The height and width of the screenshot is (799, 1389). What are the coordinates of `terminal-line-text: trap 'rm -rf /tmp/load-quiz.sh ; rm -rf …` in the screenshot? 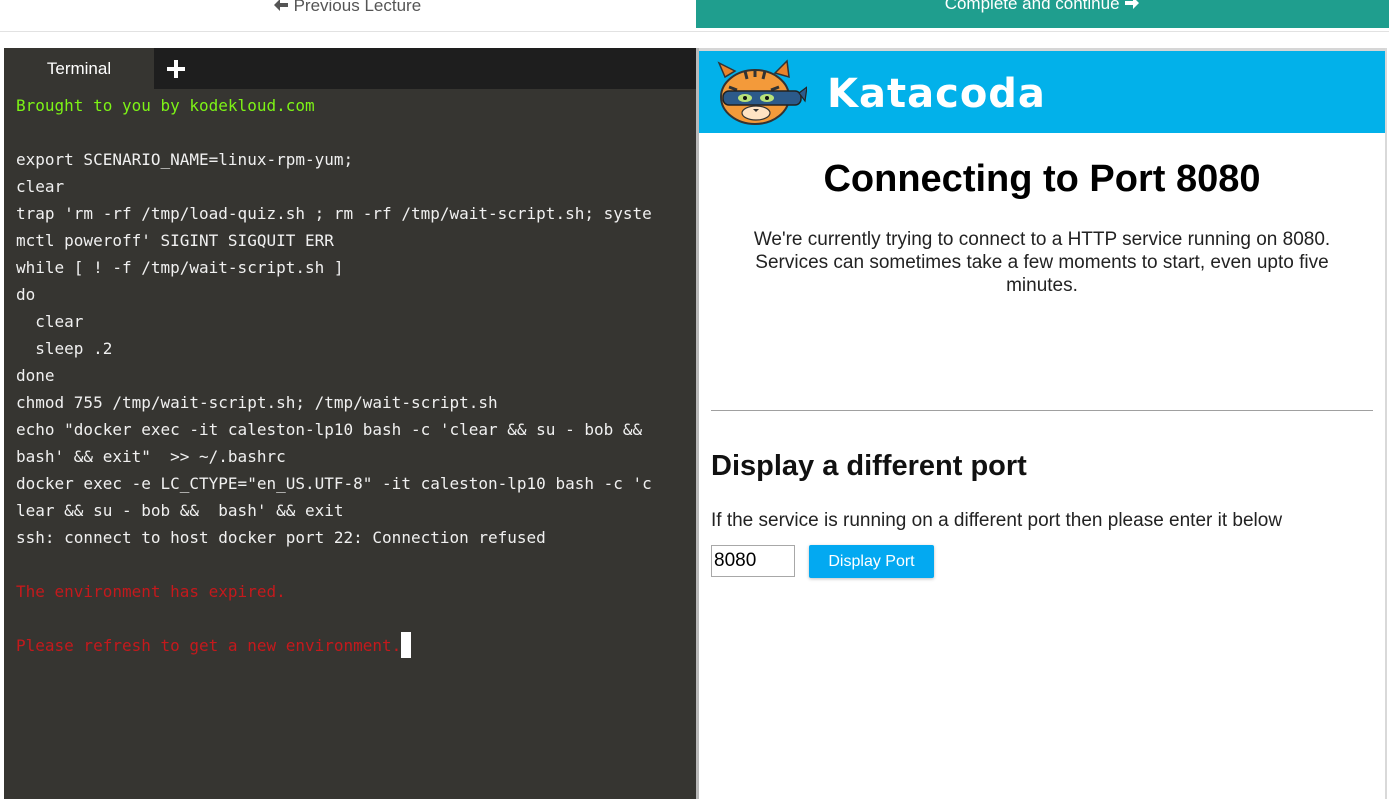 It's located at (334, 213).